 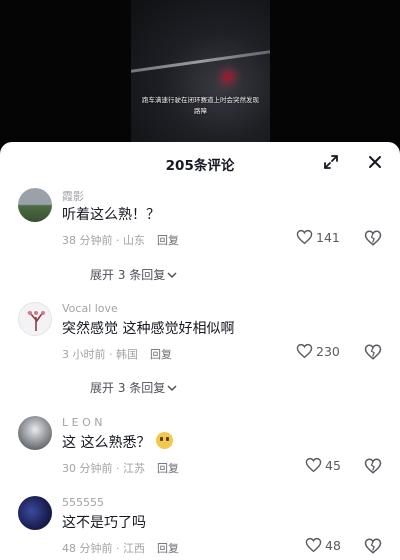 I want to click on like-count: 48, so click(x=333, y=545).